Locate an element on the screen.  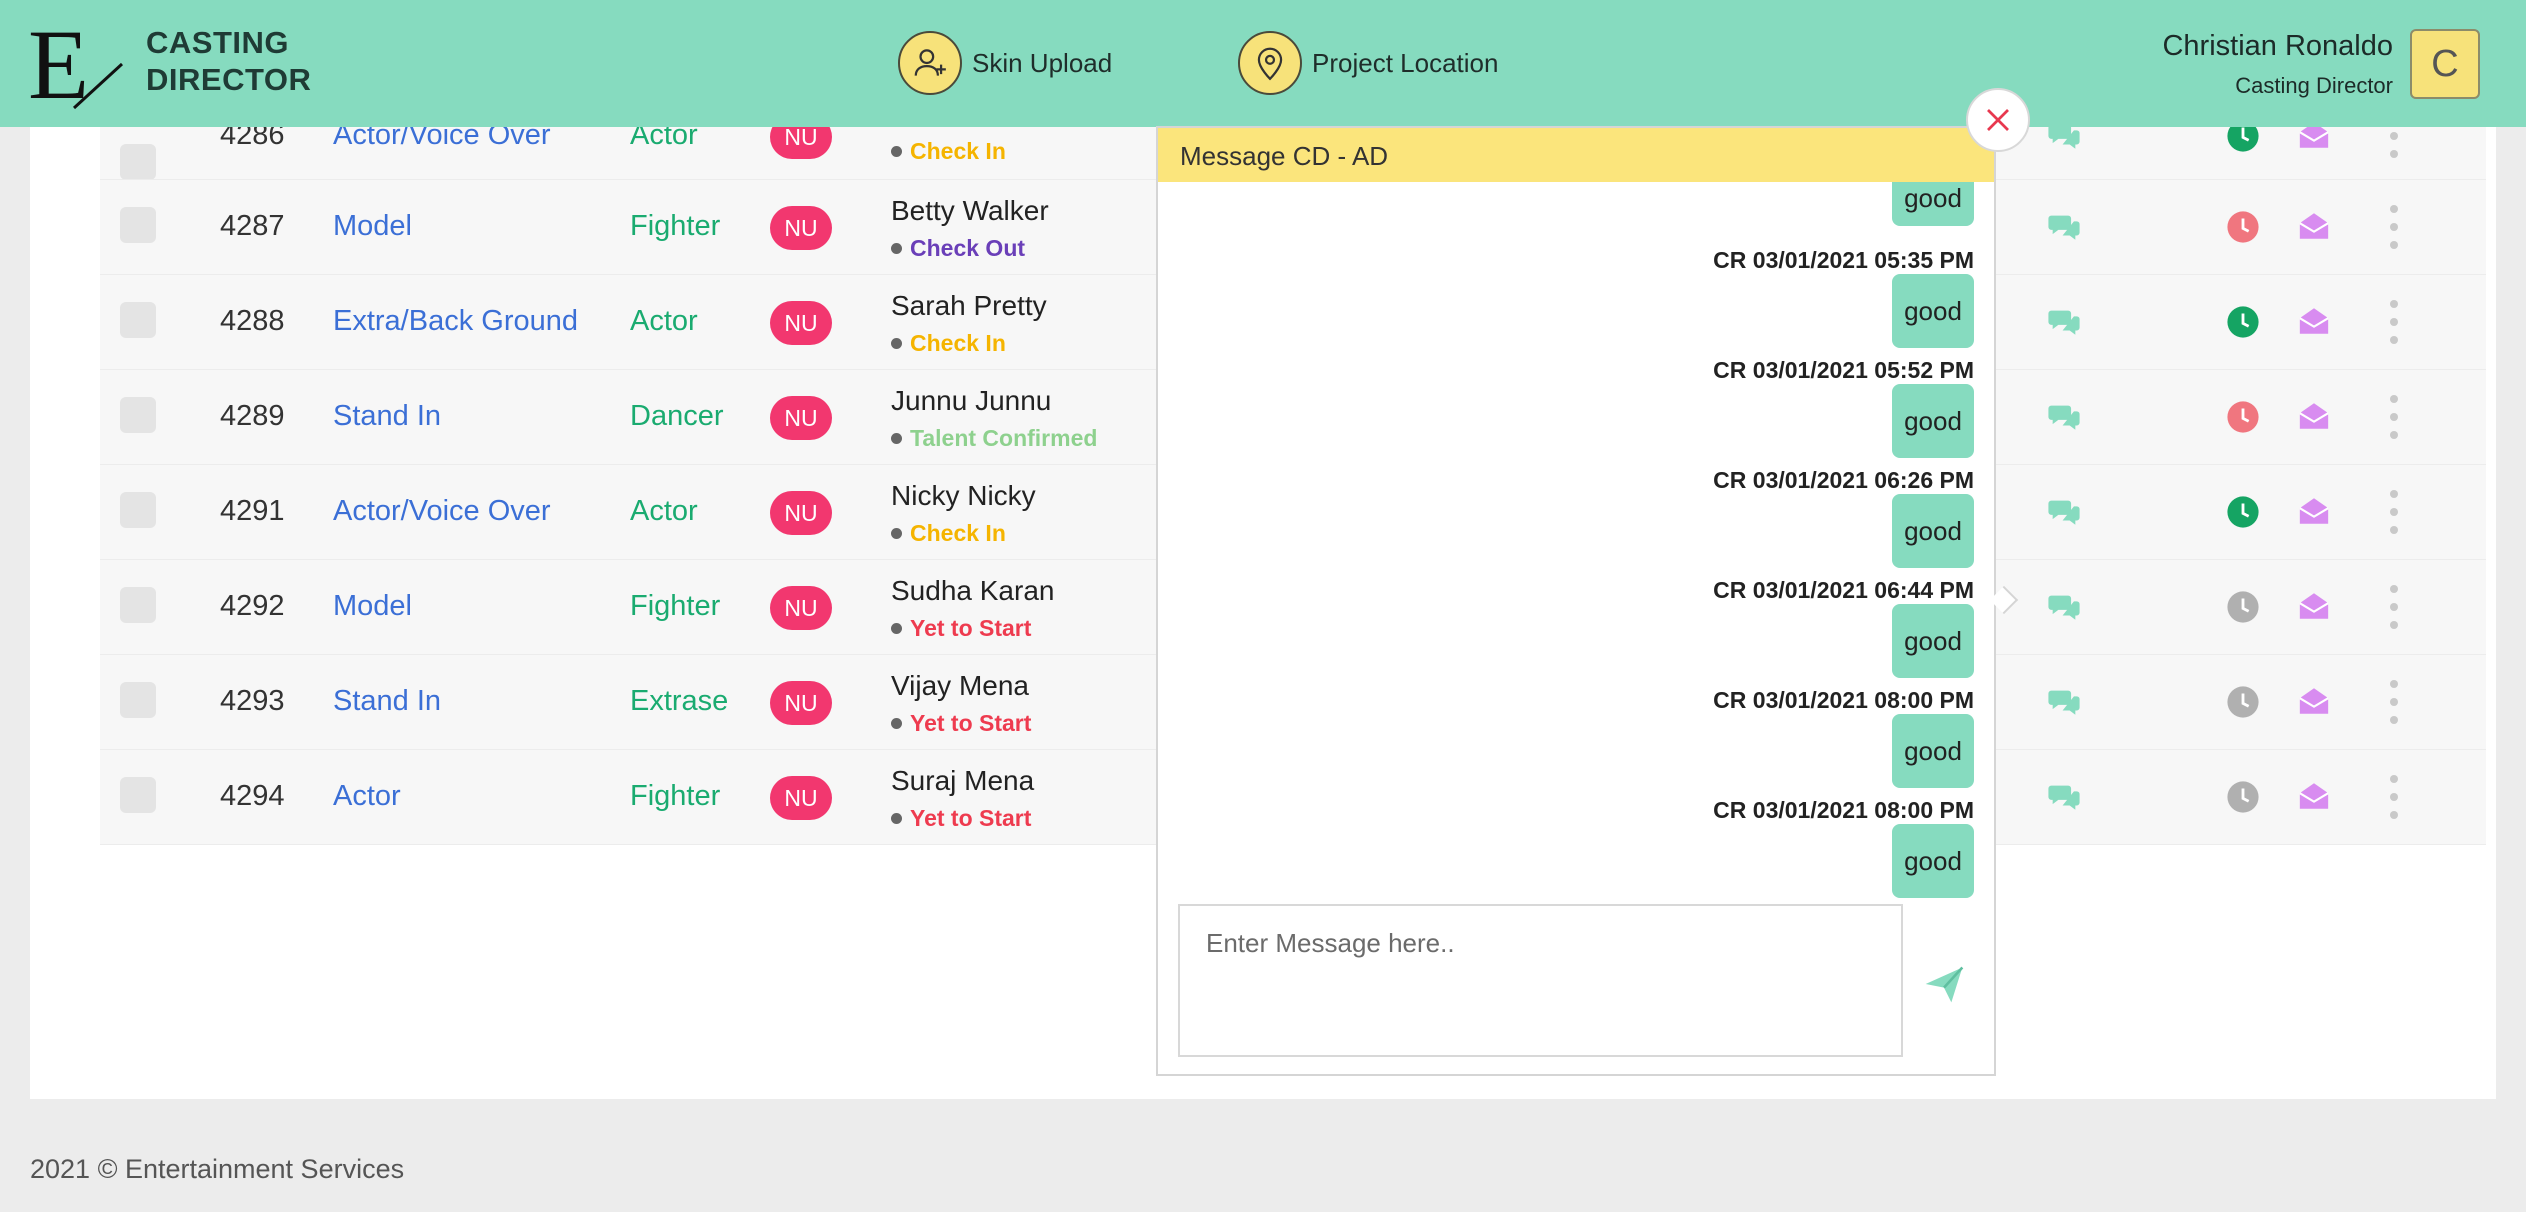
row-role-link: Actor is located at coordinates (367, 796).